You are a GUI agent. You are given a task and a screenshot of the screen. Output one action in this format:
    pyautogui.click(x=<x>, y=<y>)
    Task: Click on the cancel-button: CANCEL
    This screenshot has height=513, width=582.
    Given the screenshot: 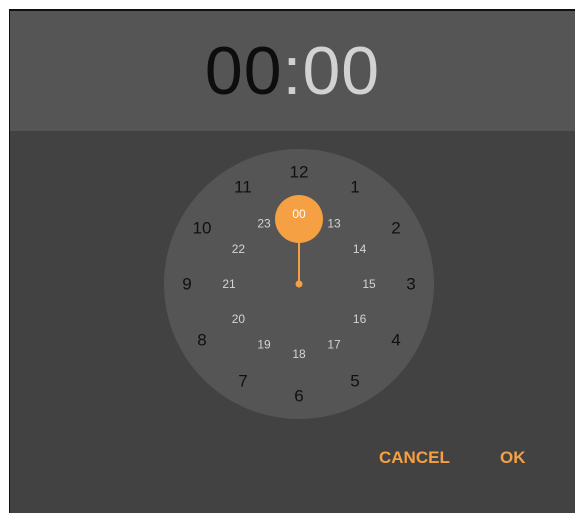 What is the action you would take?
    pyautogui.click(x=414, y=458)
    